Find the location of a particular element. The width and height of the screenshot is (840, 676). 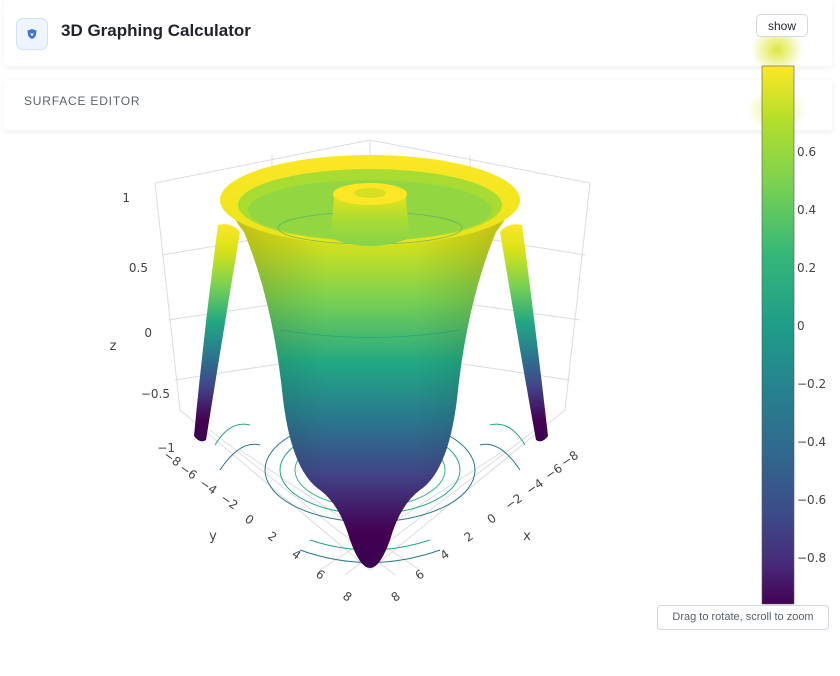

show-editor-button: show is located at coordinates (782, 25).